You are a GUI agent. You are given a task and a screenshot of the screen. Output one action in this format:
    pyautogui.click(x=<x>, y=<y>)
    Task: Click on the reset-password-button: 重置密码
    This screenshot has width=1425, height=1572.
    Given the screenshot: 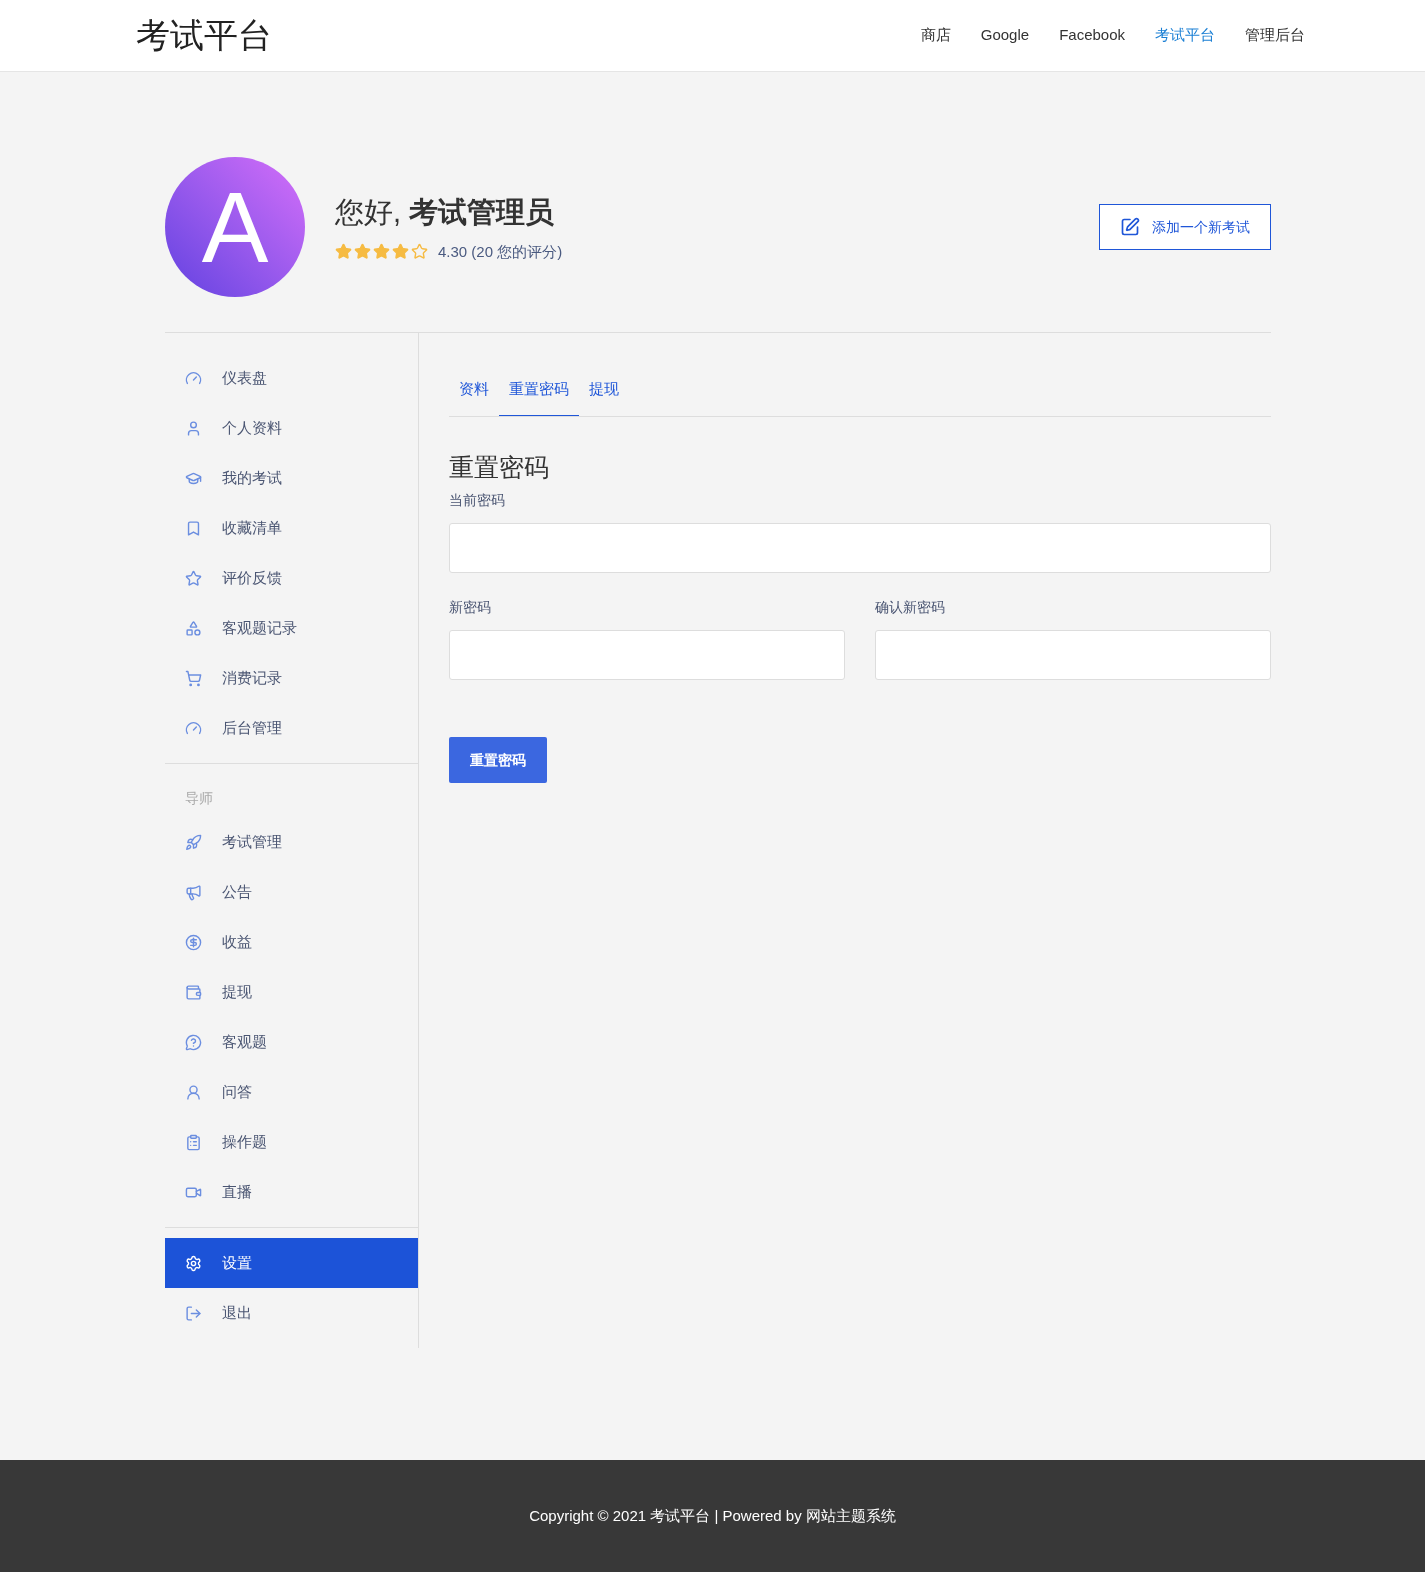 What is the action you would take?
    pyautogui.click(x=498, y=760)
    